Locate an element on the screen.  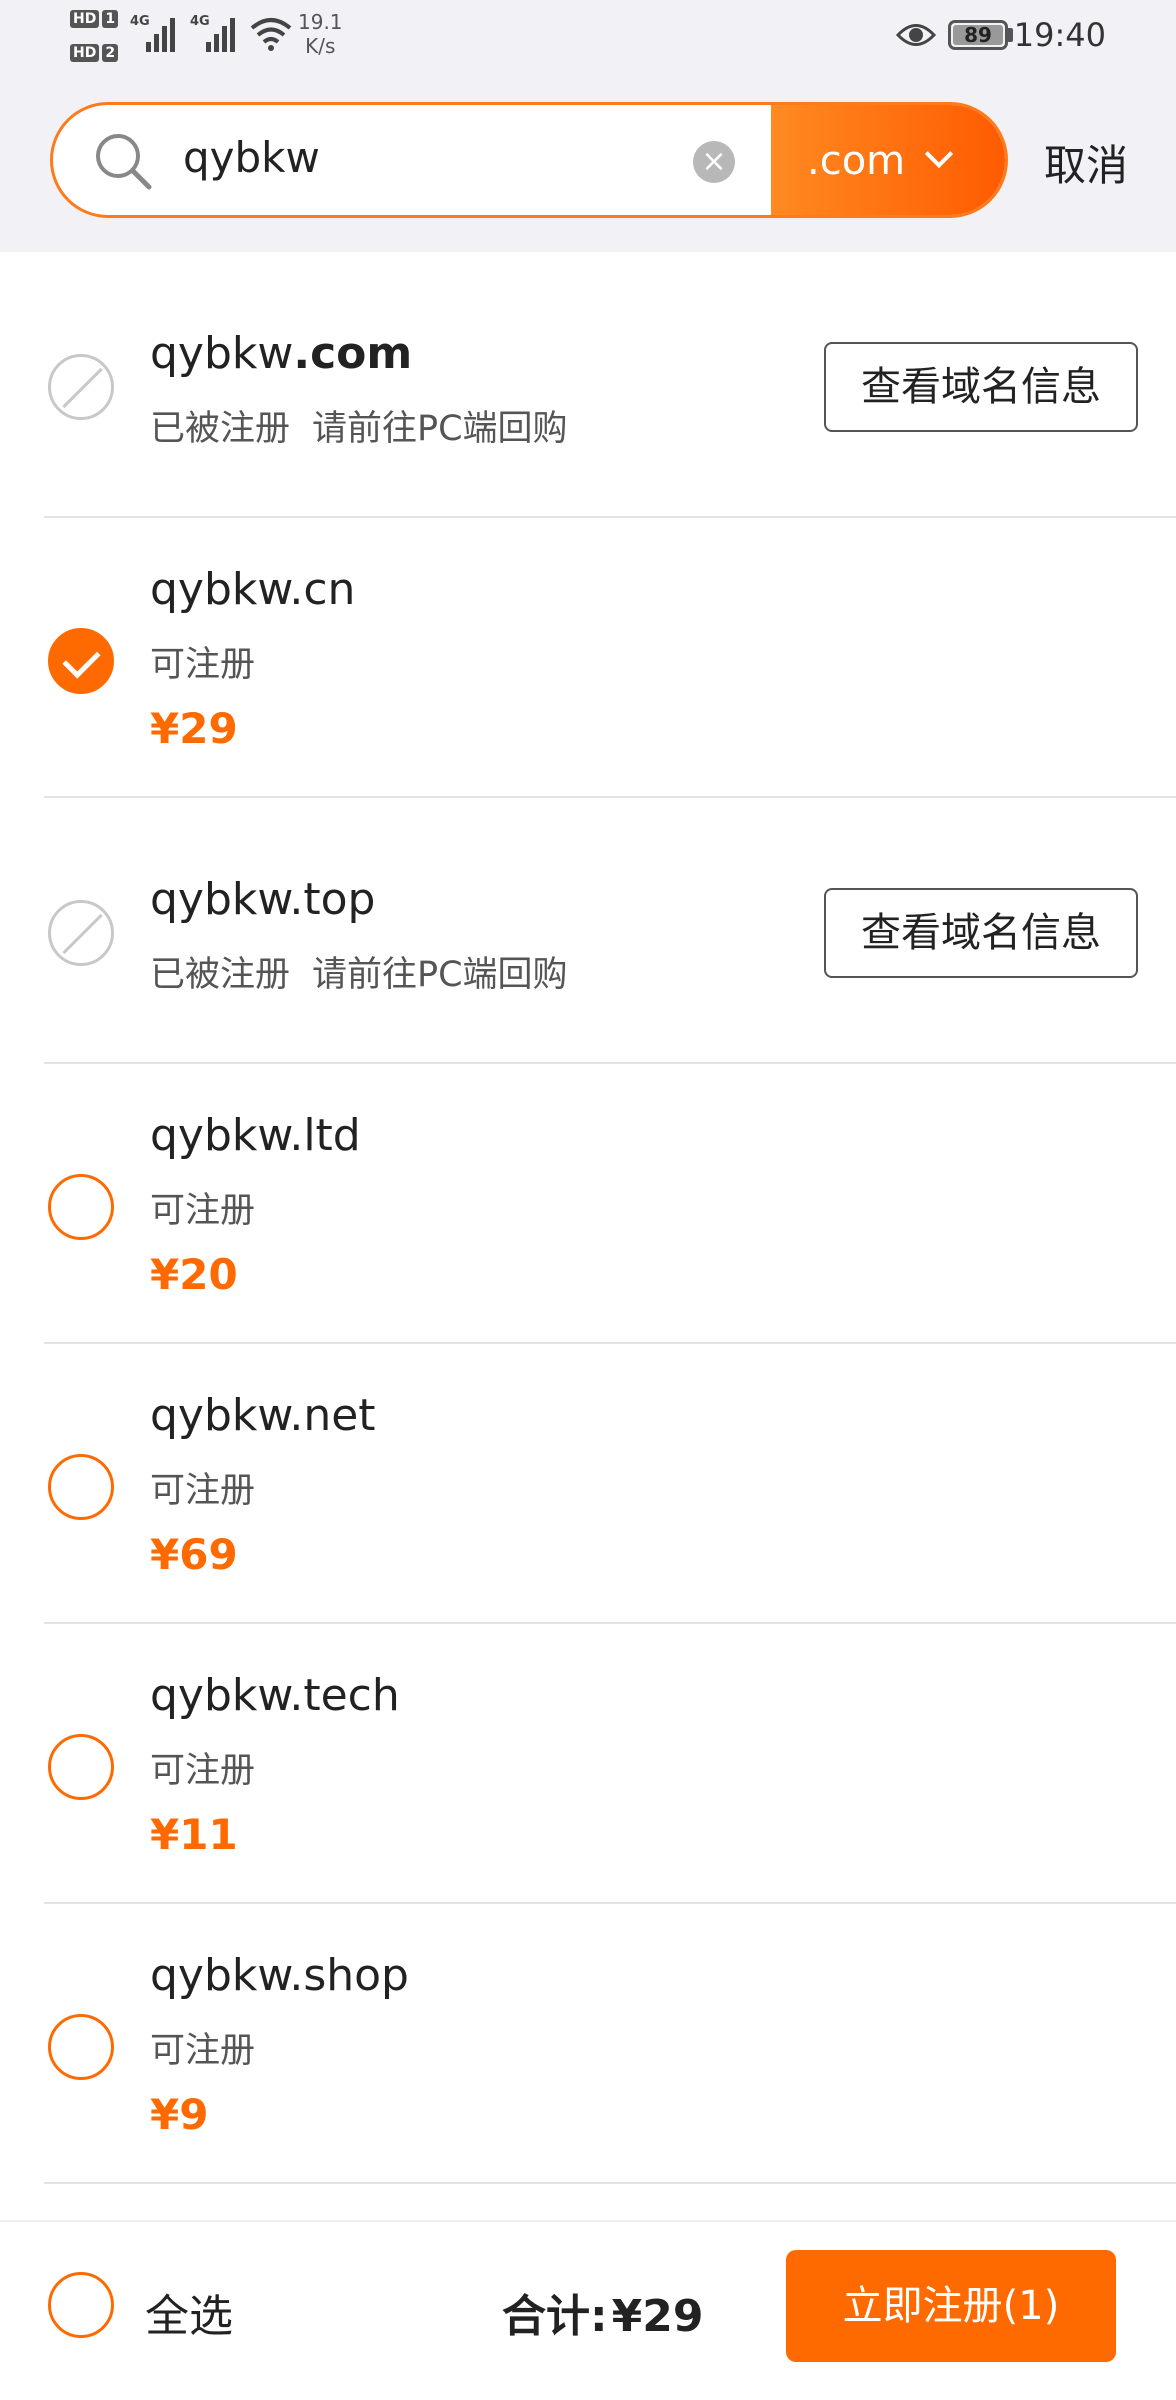
search-header: qybkw × .com 取消 is located at coordinates (588, 167).